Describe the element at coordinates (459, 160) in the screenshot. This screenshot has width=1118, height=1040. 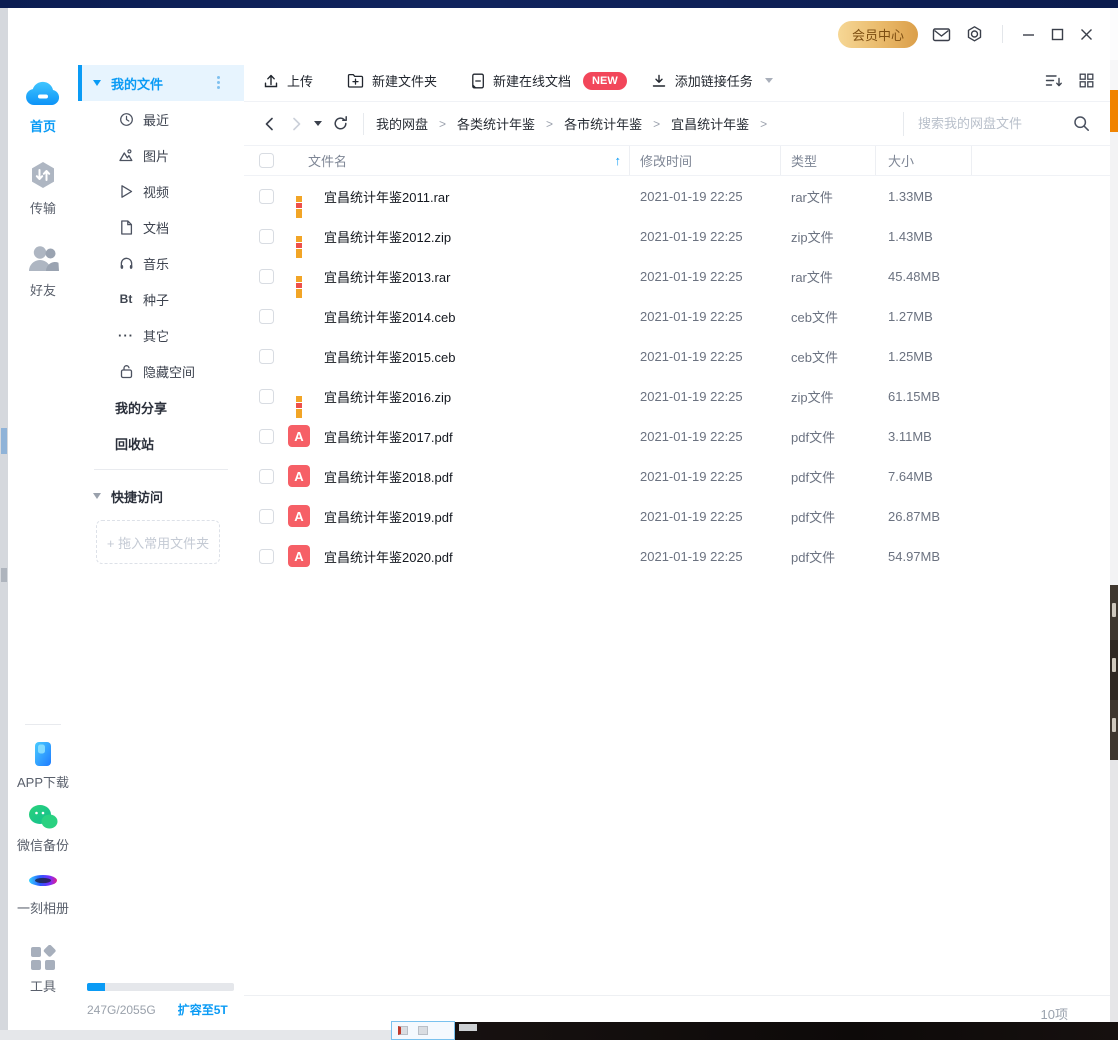
I see `column-header-name: 文件名 ↑` at that location.